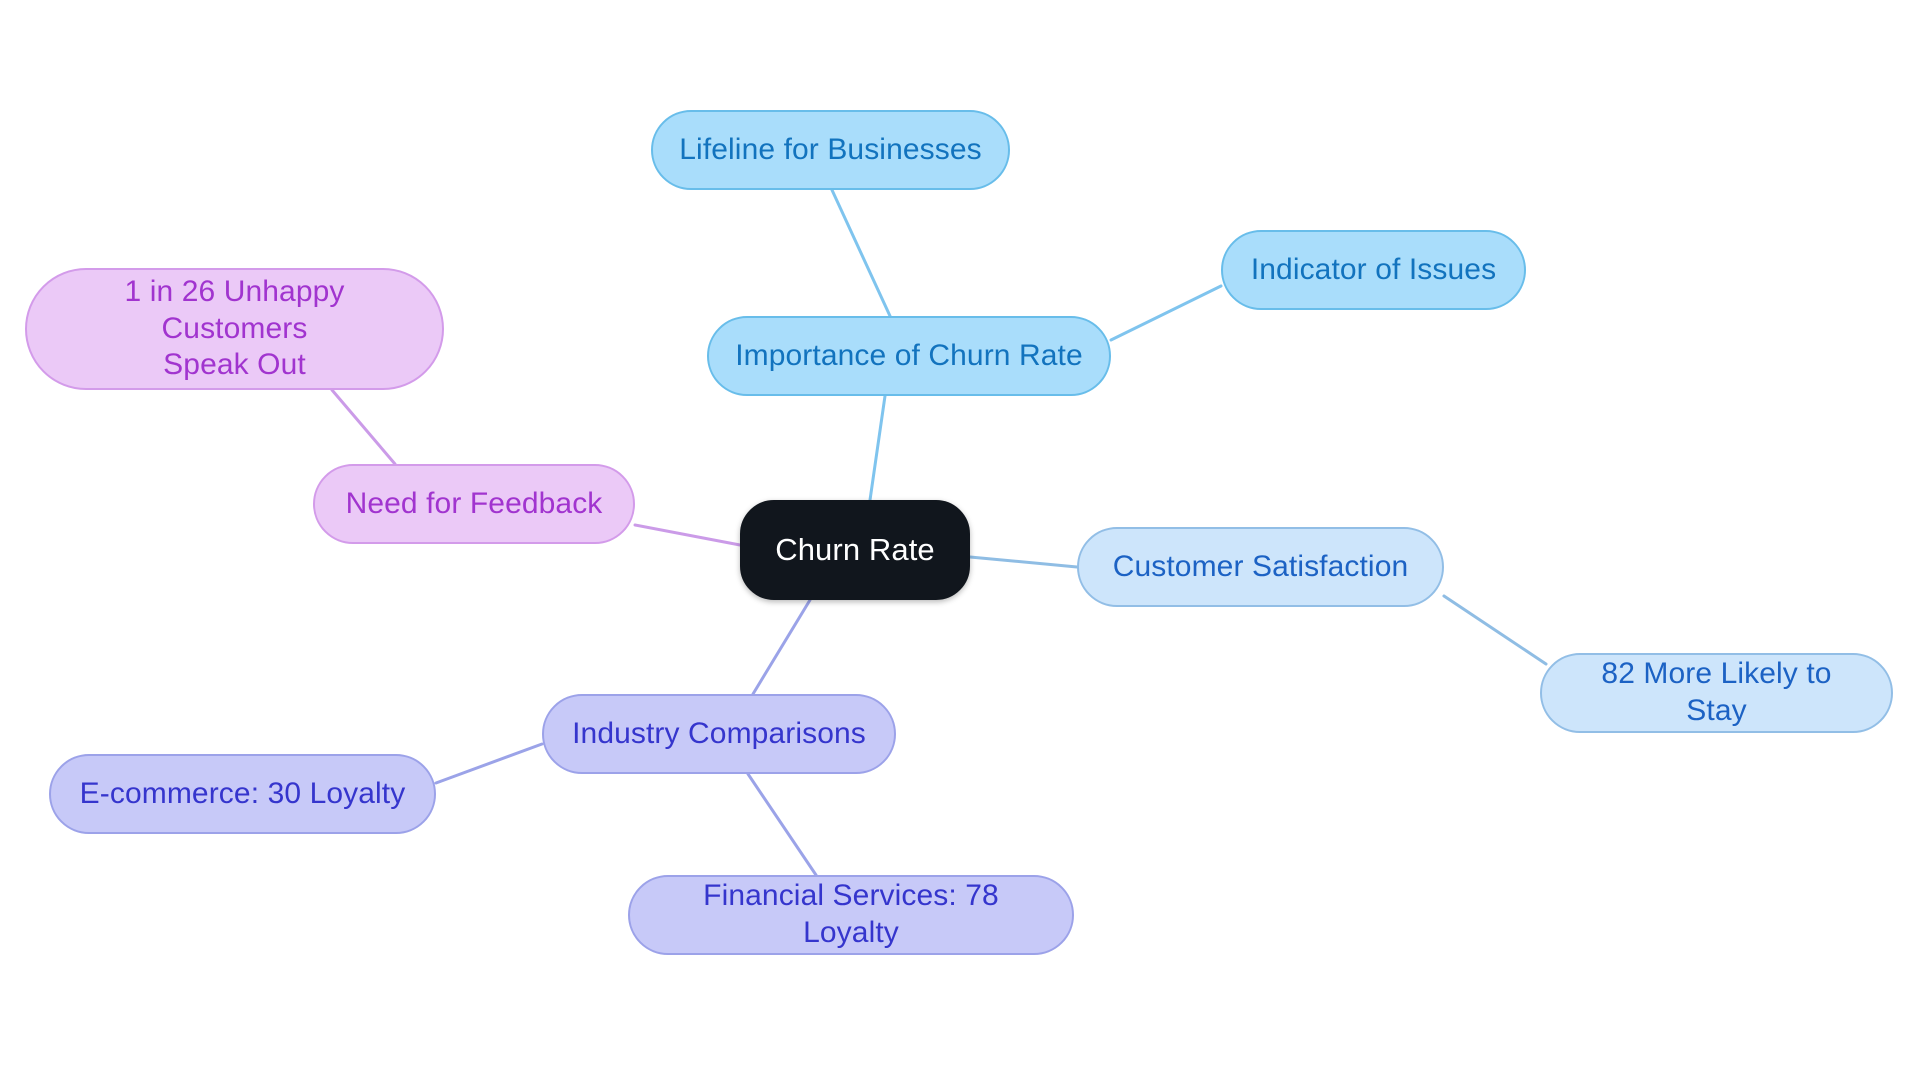 Image resolution: width=1920 pixels, height=1083 pixels. I want to click on mindmap-node-stay: 82 More Likely to Stay, so click(1716, 693).